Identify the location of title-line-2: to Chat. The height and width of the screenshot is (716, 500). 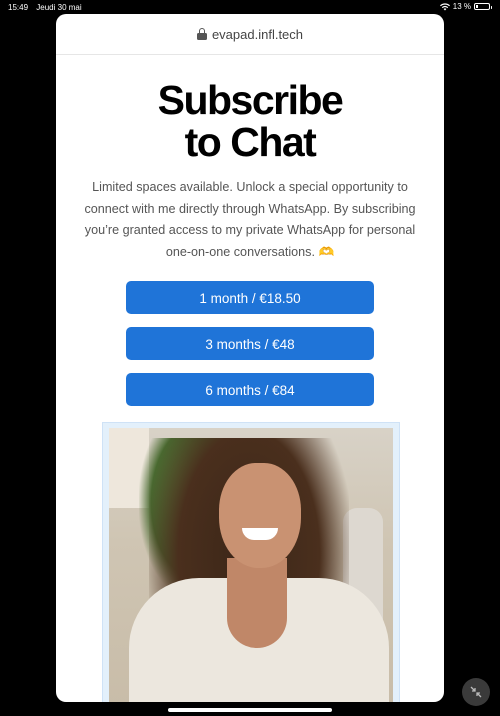
(250, 142).